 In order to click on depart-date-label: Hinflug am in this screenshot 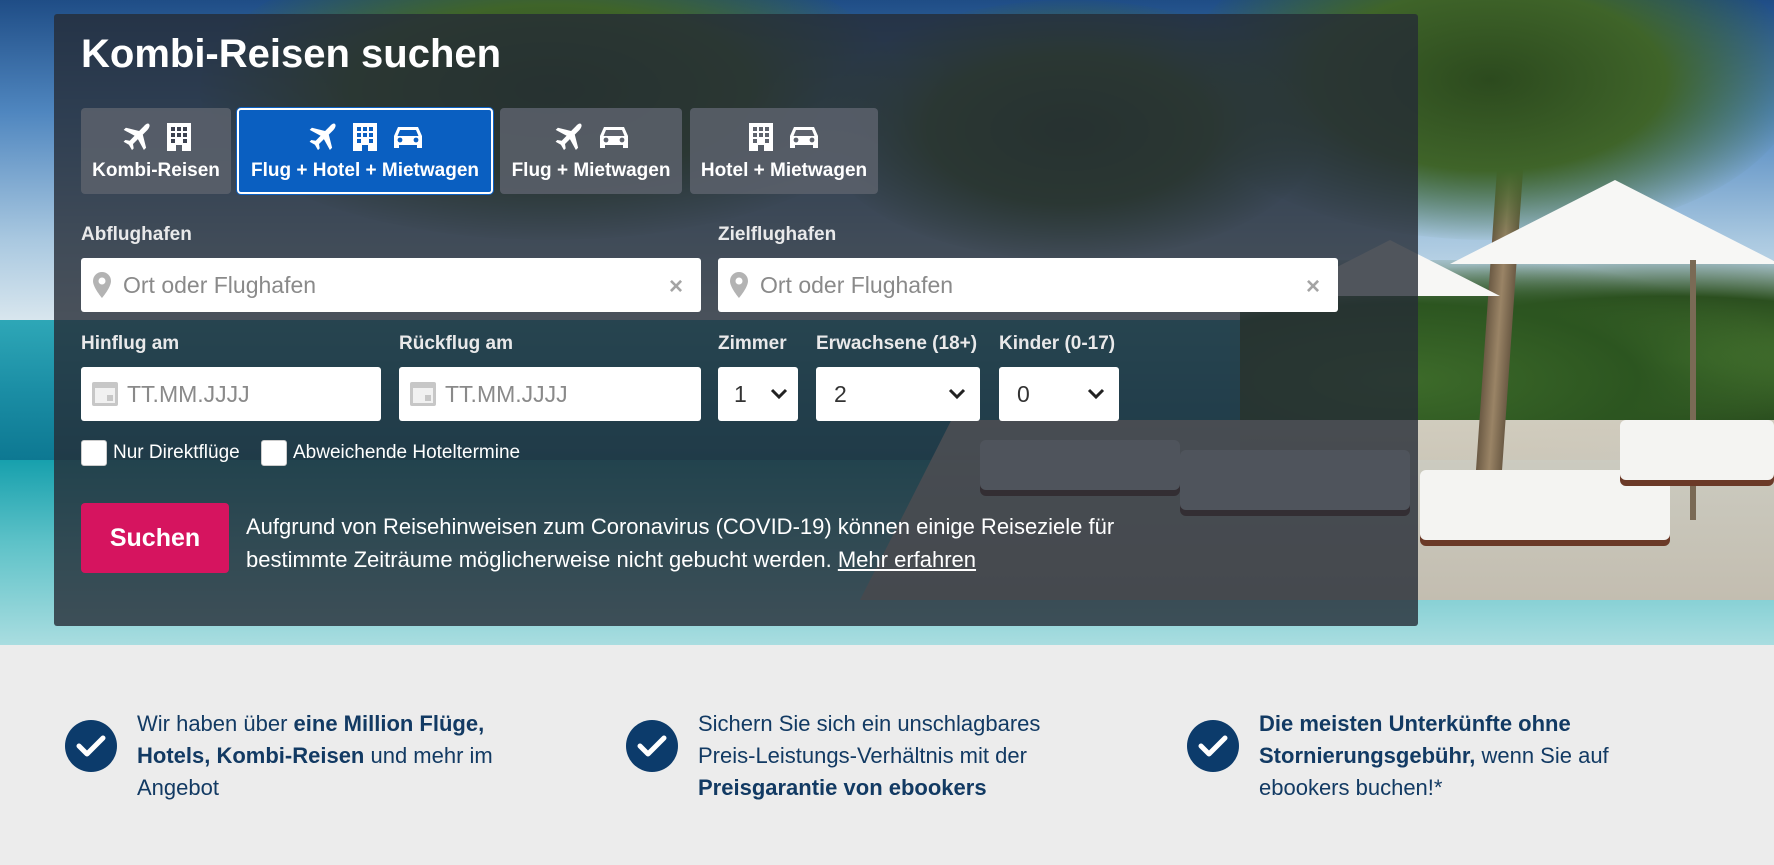, I will do `click(130, 343)`.